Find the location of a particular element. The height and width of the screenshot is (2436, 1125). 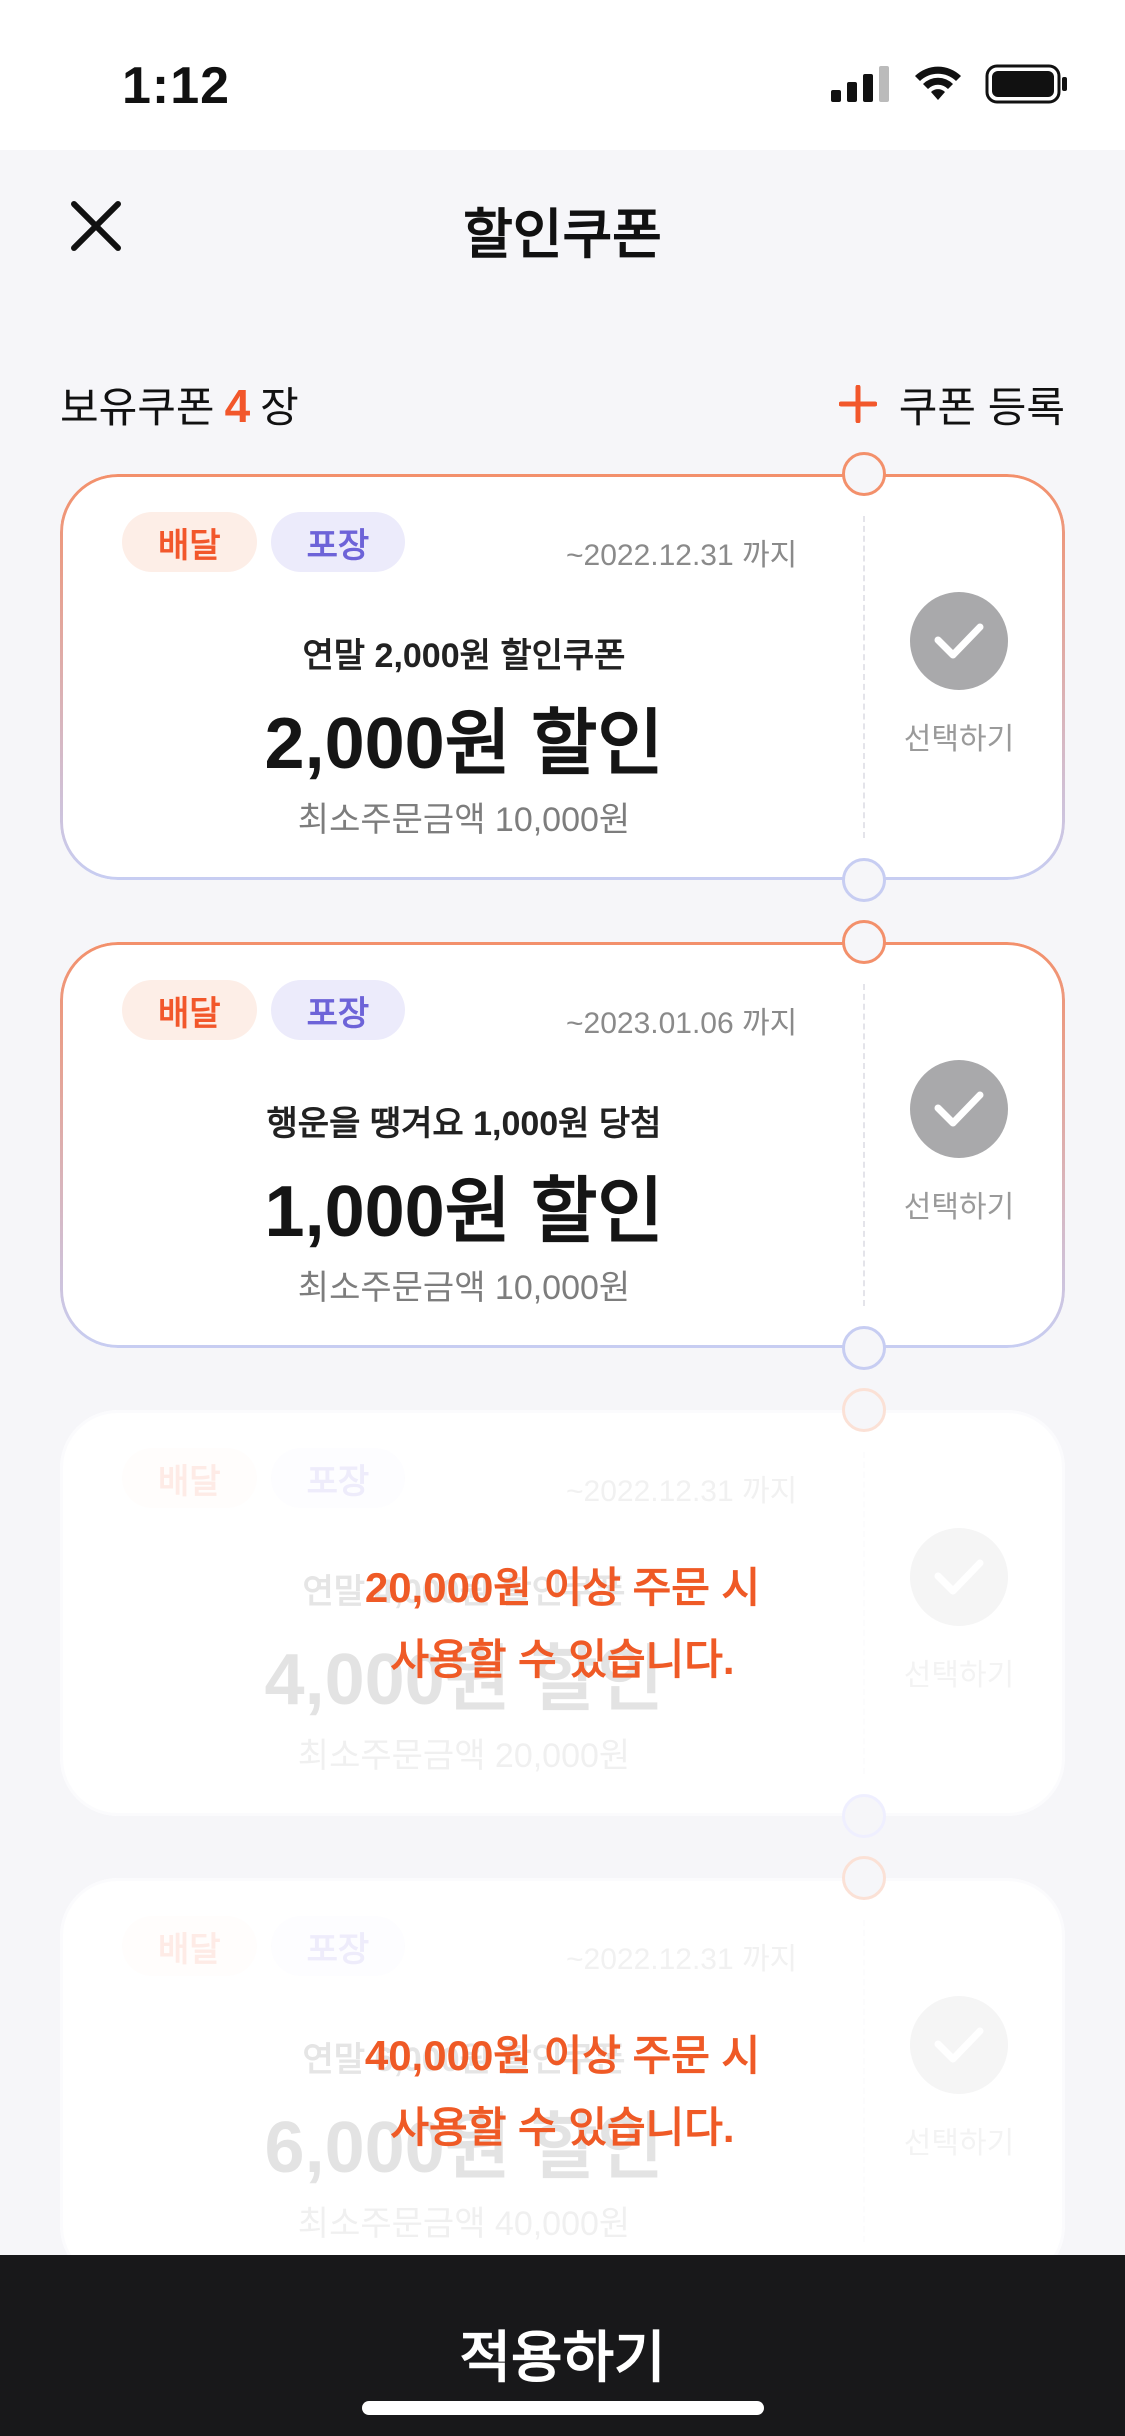

coupon-count-prefix: 보유쿠폰 is located at coordinates (137, 407).